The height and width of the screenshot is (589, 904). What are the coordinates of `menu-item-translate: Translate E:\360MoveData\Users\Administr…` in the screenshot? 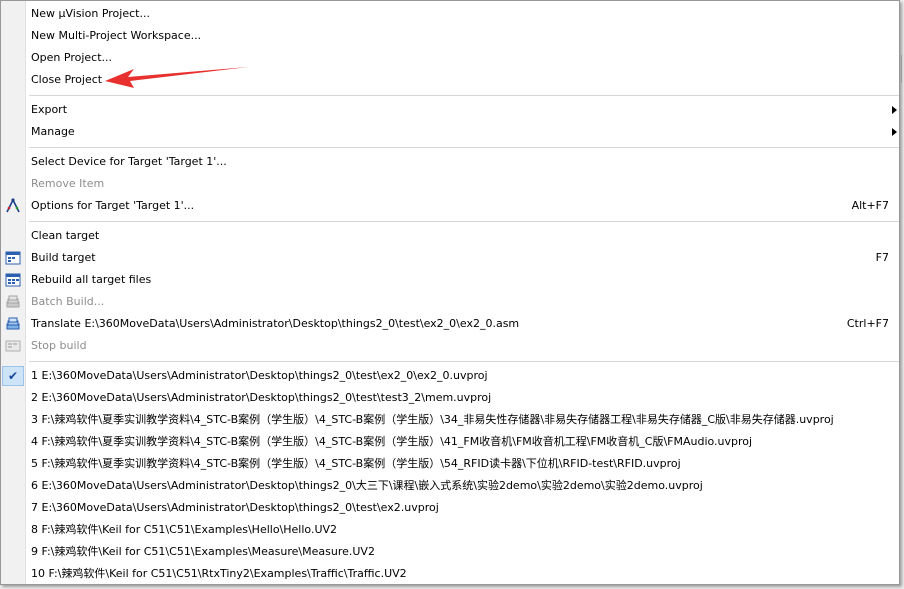 It's located at (462, 324).